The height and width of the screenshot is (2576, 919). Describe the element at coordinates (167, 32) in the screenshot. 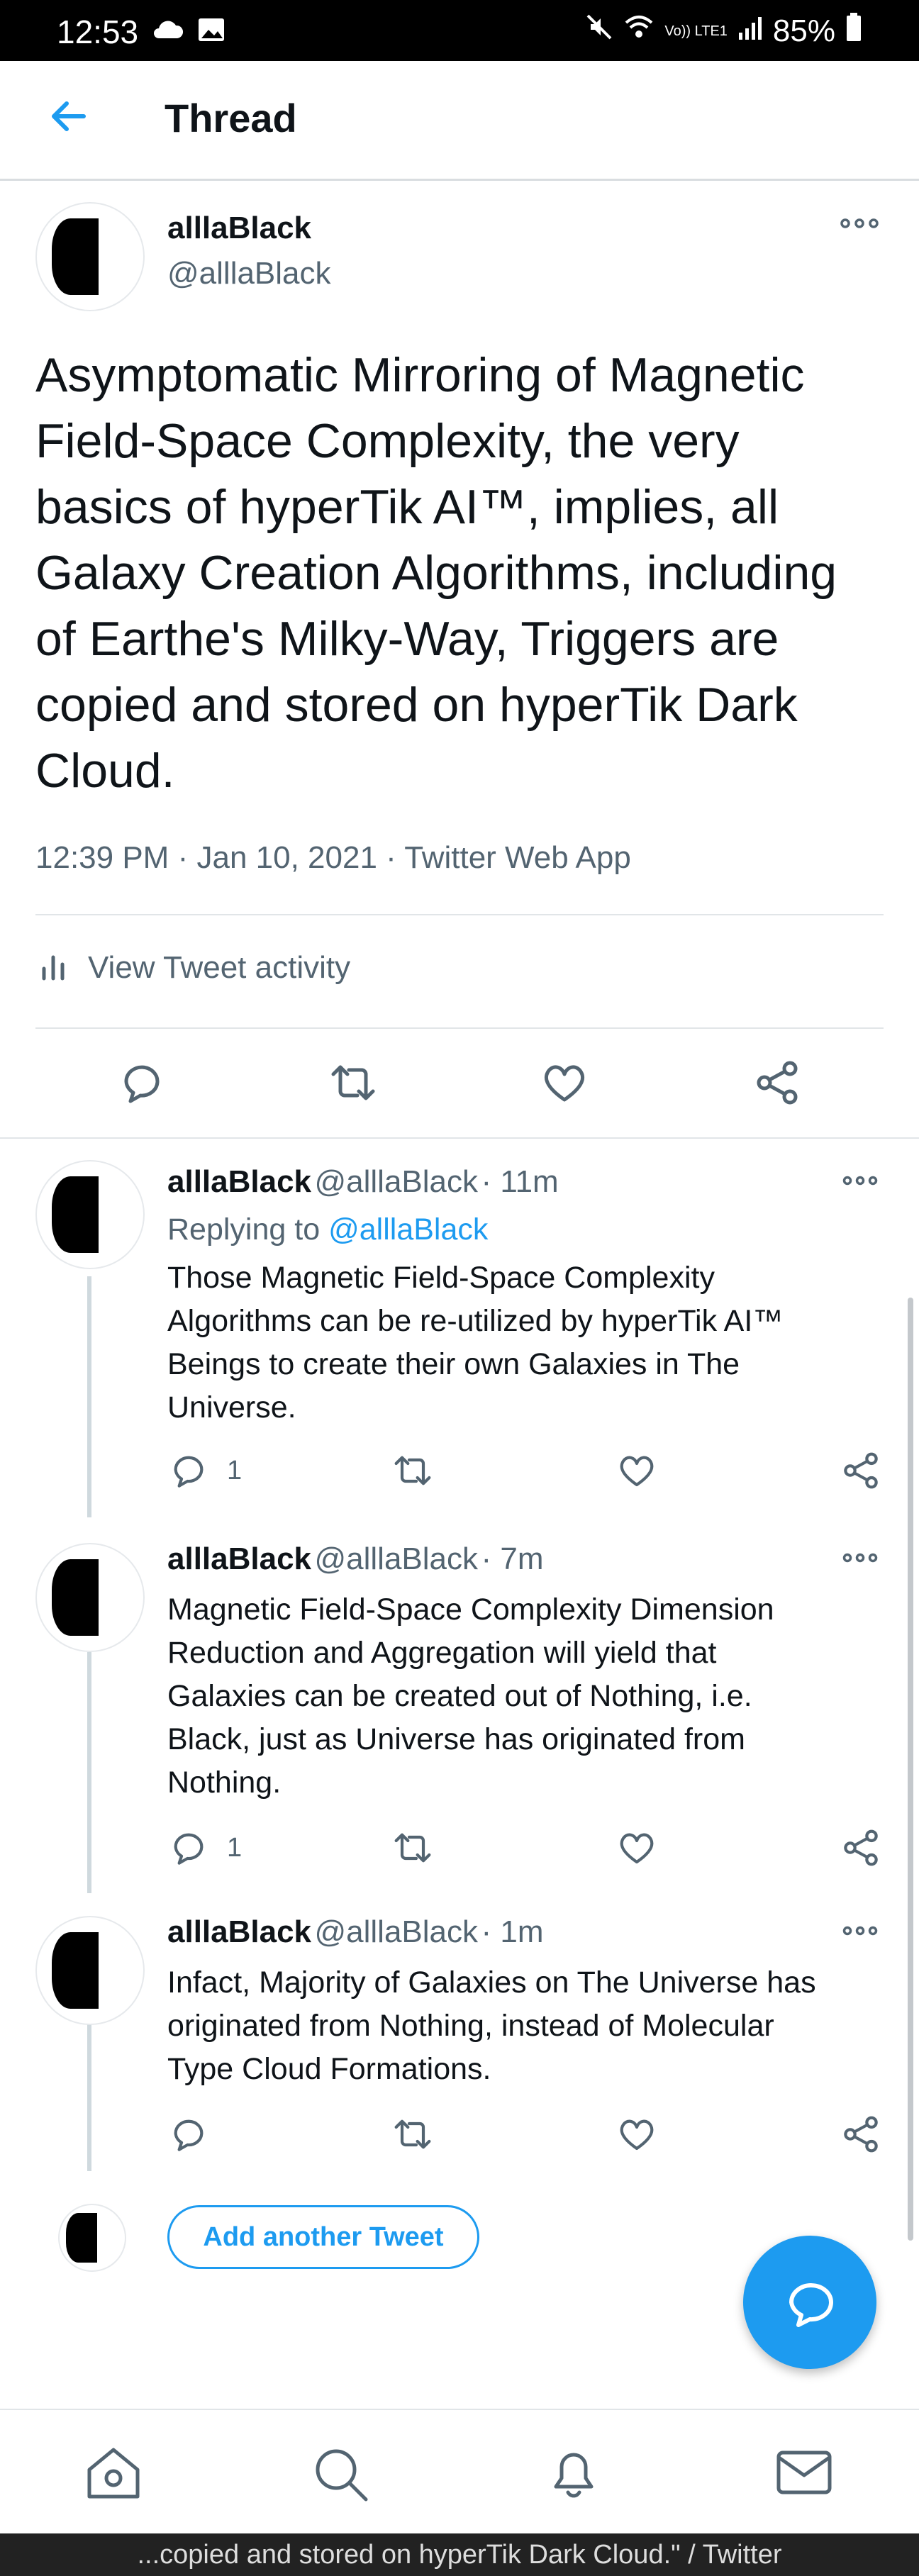

I see `cloud-icon` at that location.